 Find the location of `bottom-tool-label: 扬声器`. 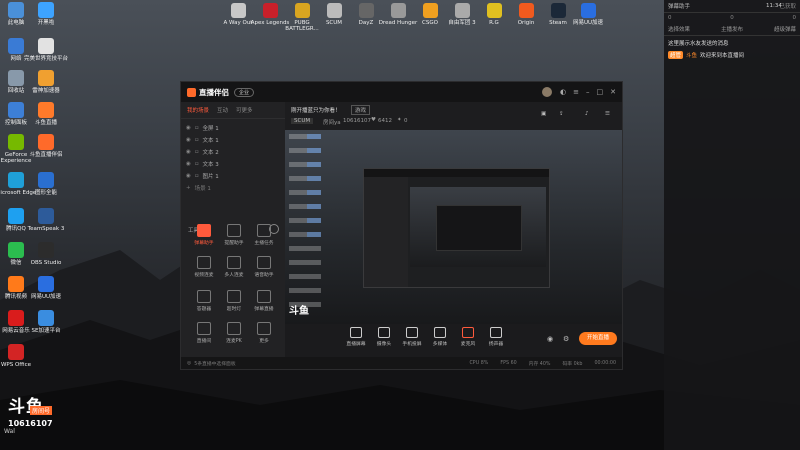

bottom-tool-label: 扬声器 is located at coordinates (496, 344).